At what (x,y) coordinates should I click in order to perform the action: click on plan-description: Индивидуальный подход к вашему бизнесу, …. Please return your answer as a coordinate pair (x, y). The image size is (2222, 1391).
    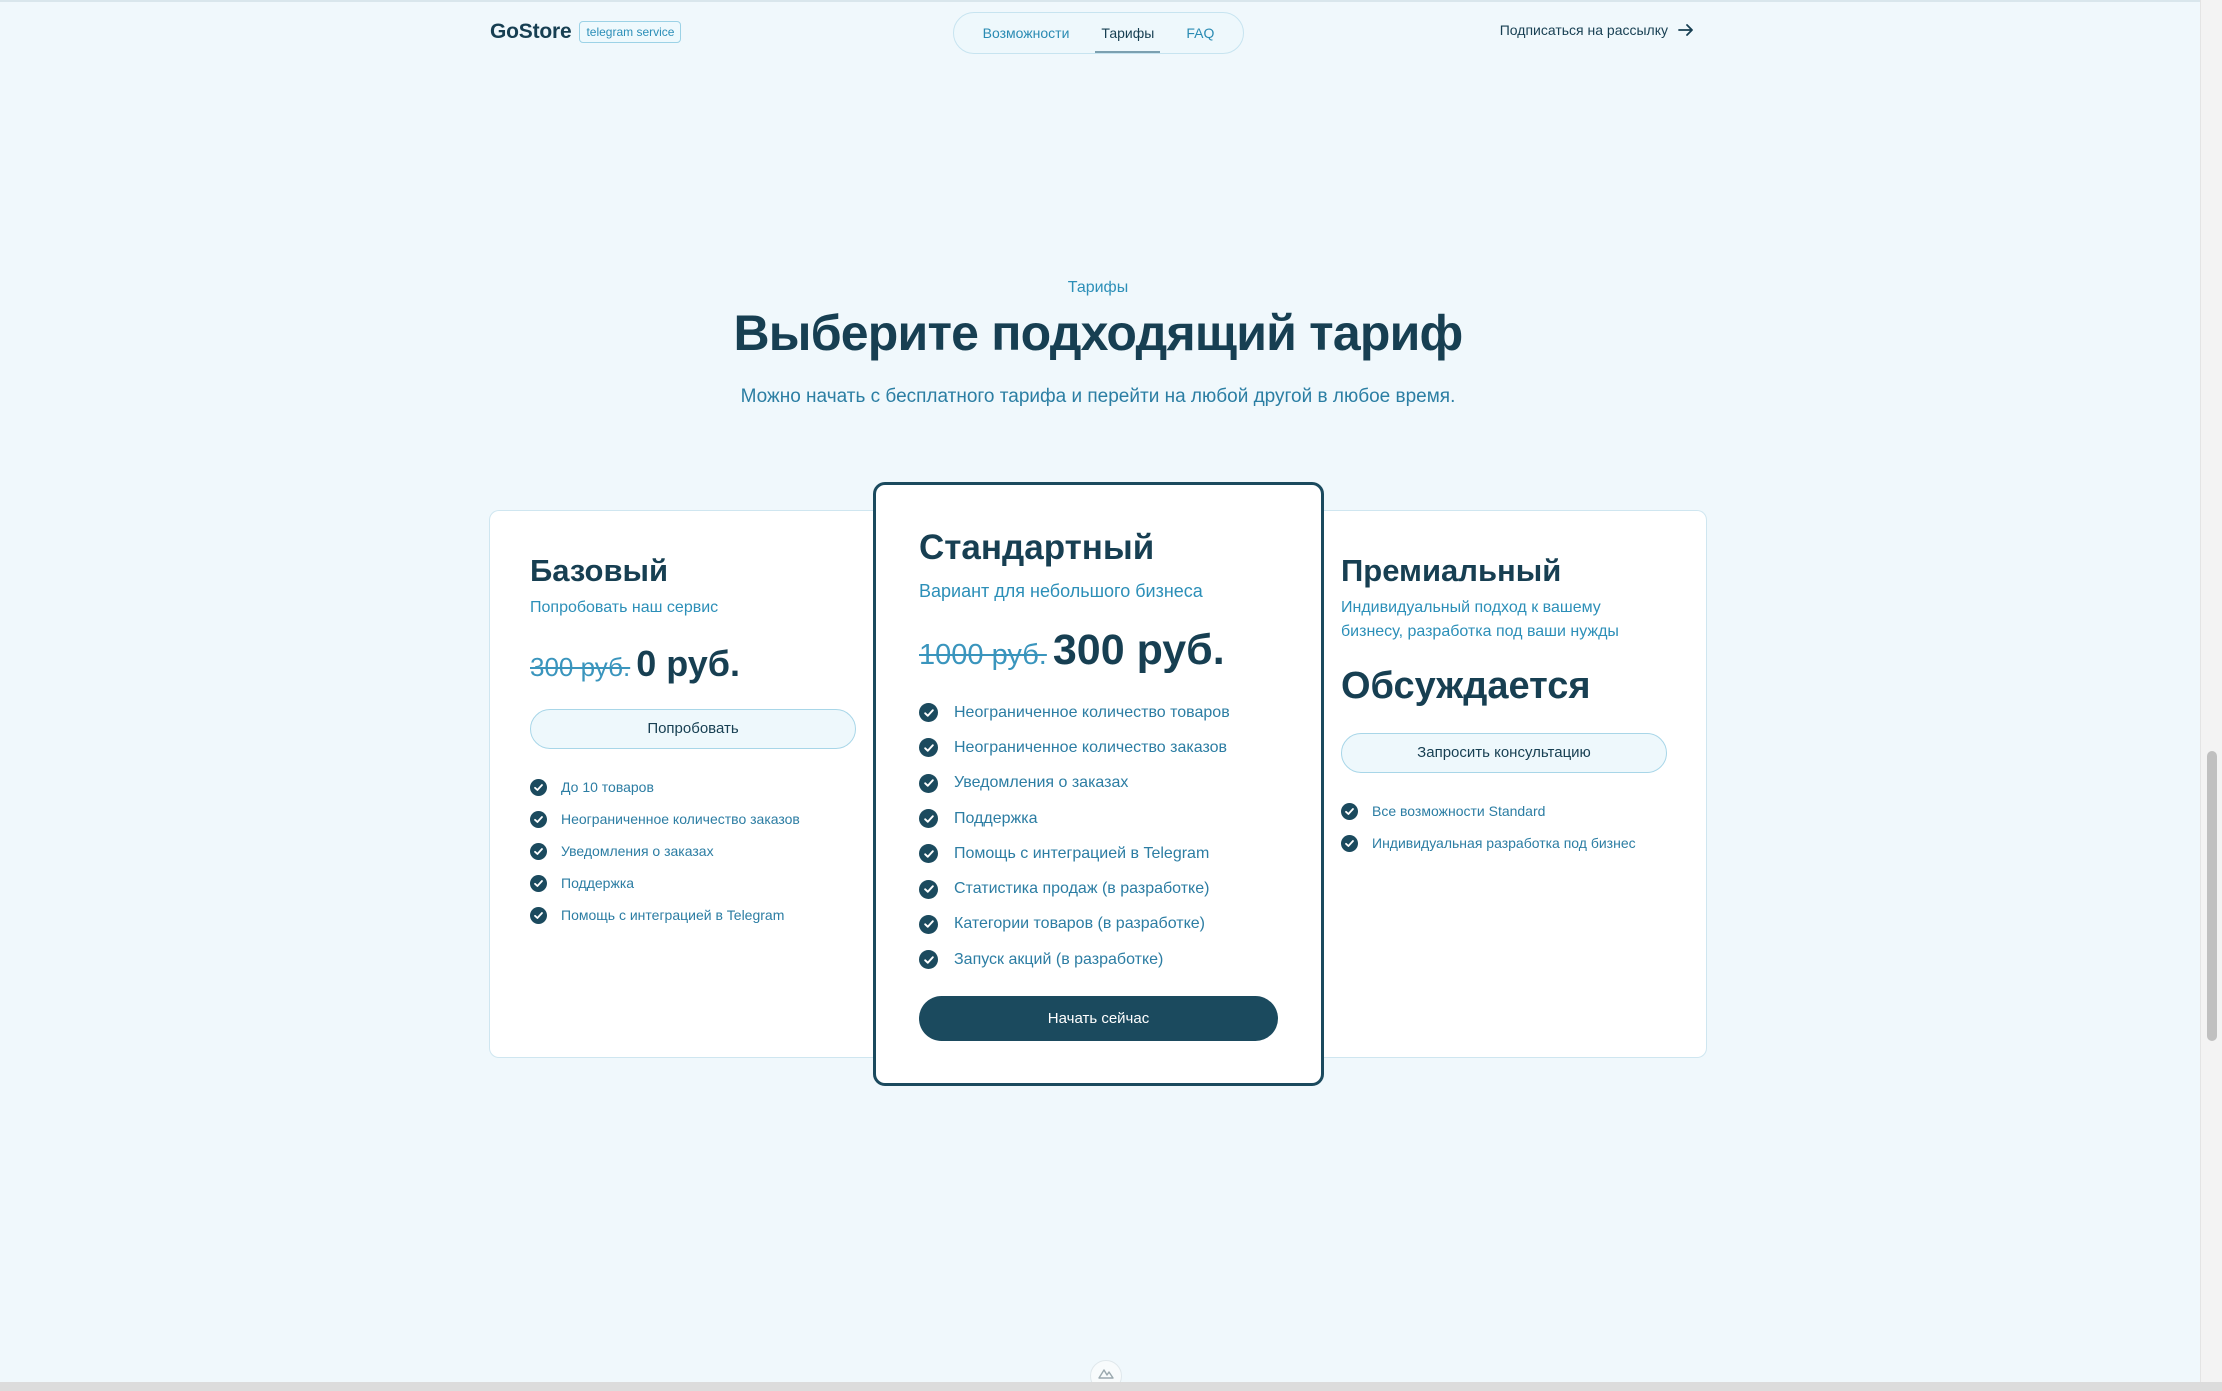
    Looking at the image, I should click on (1480, 619).